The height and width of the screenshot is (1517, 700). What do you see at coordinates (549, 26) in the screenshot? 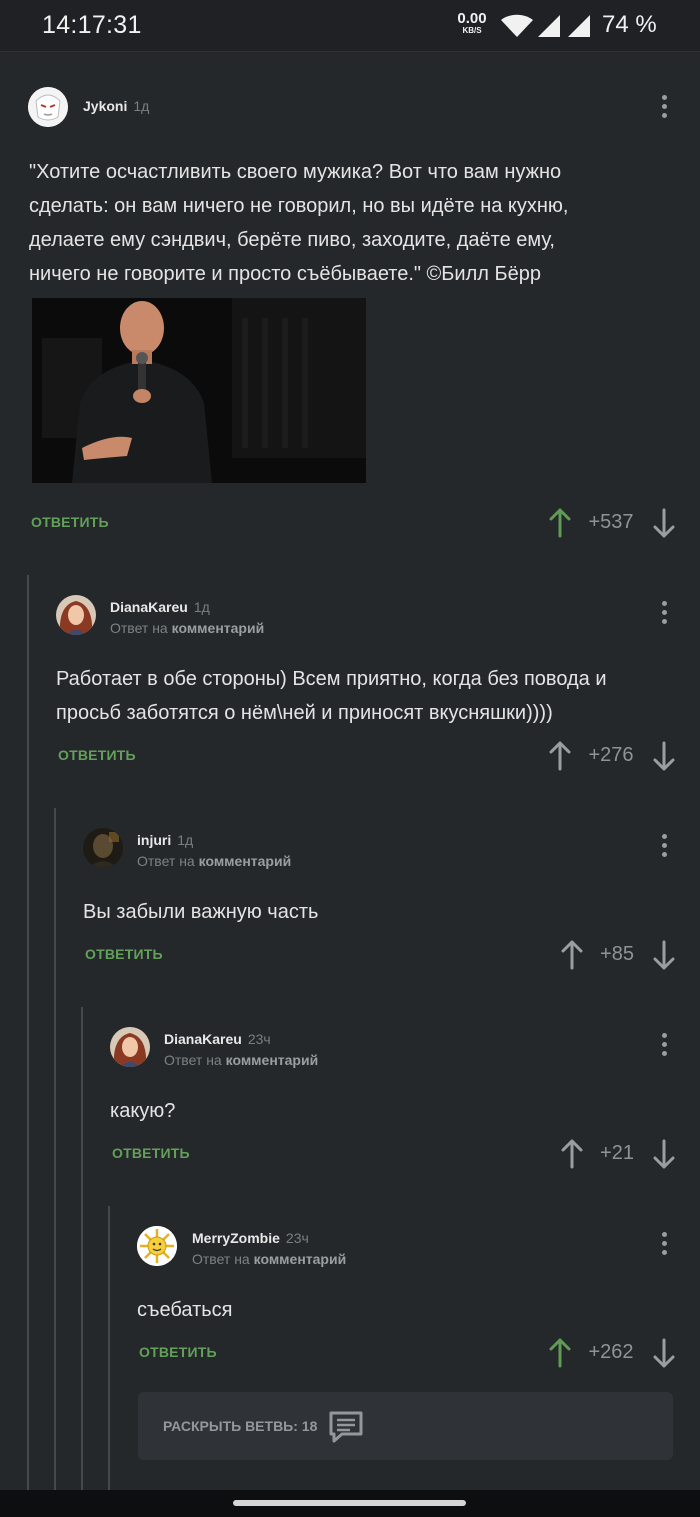
I see `cell-signal-icon` at bounding box center [549, 26].